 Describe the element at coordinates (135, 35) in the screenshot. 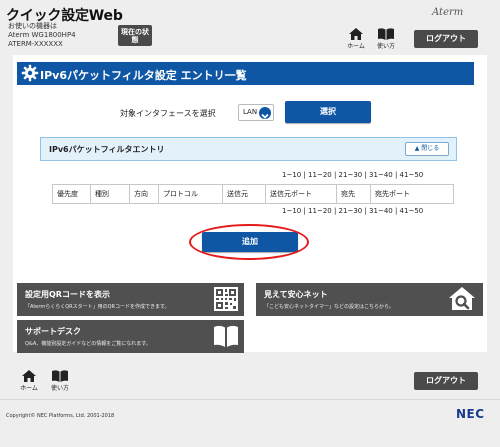

I see `current-status-button: 現在の状態` at that location.